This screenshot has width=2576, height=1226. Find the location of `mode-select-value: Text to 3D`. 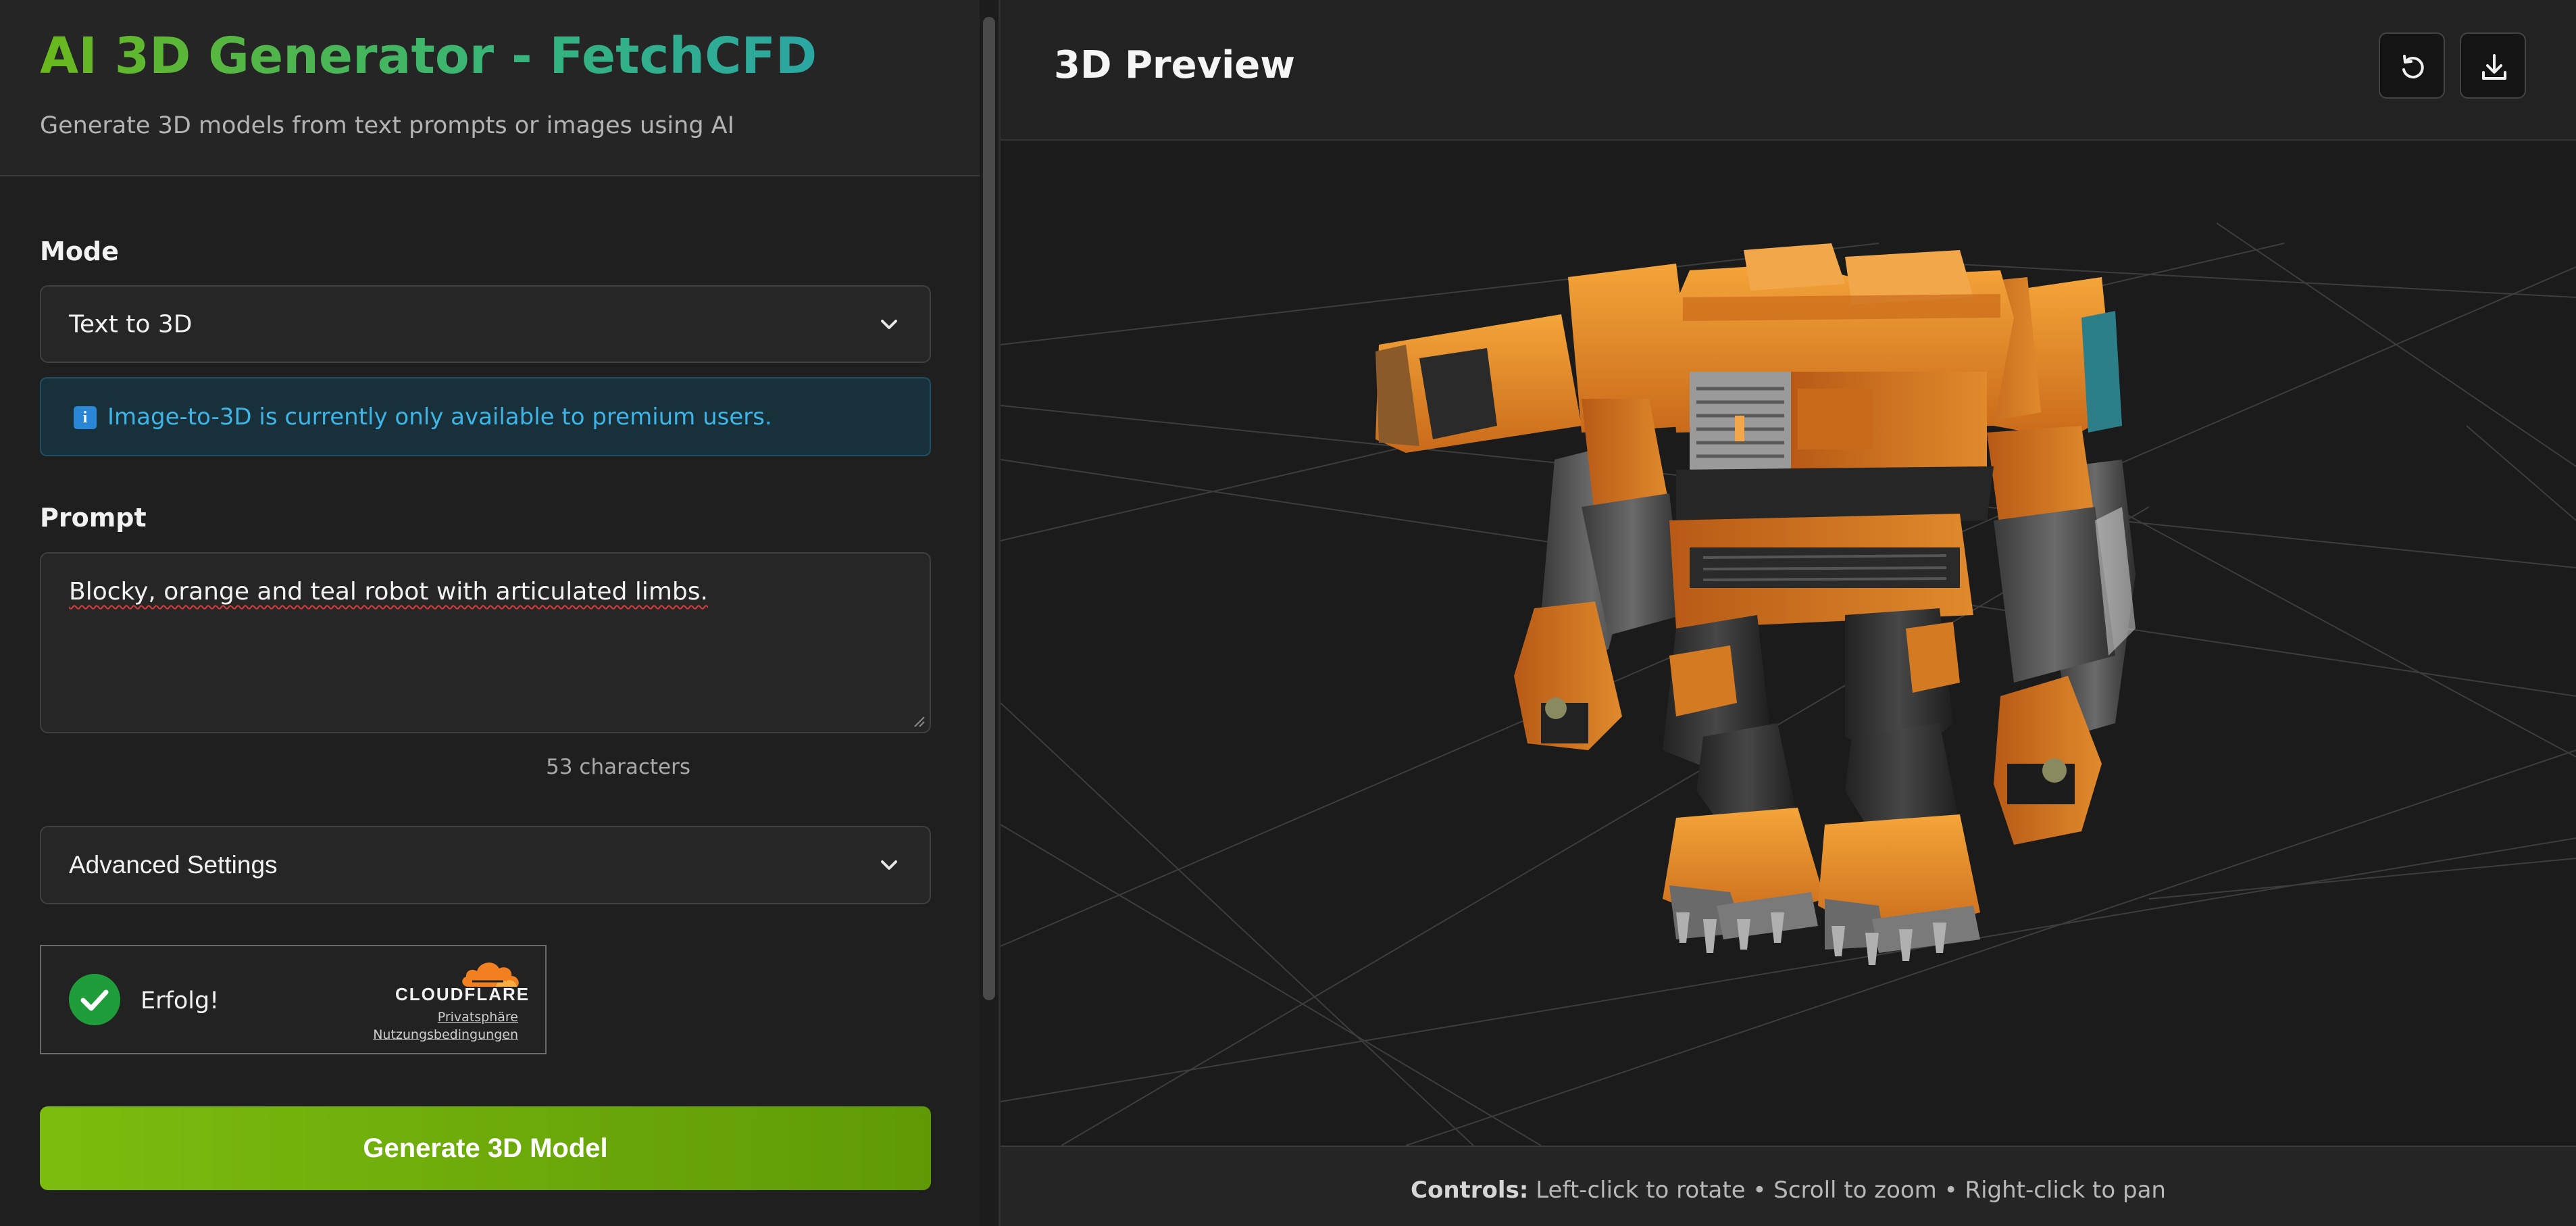

mode-select-value: Text to 3D is located at coordinates (131, 324).